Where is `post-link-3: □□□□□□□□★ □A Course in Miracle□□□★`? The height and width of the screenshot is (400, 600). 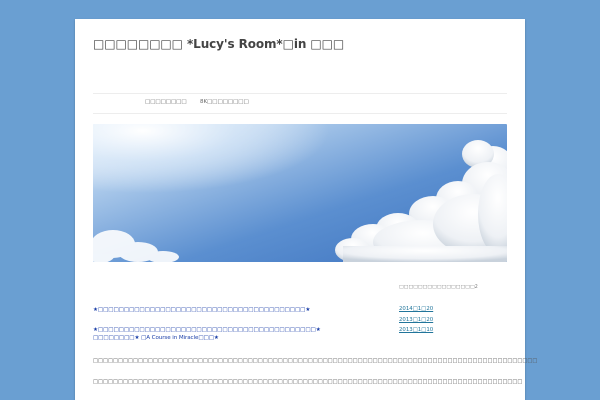
post-link-3: □□□□□□□□★ □A Course in Miracle□□□★ is located at coordinates (156, 338).